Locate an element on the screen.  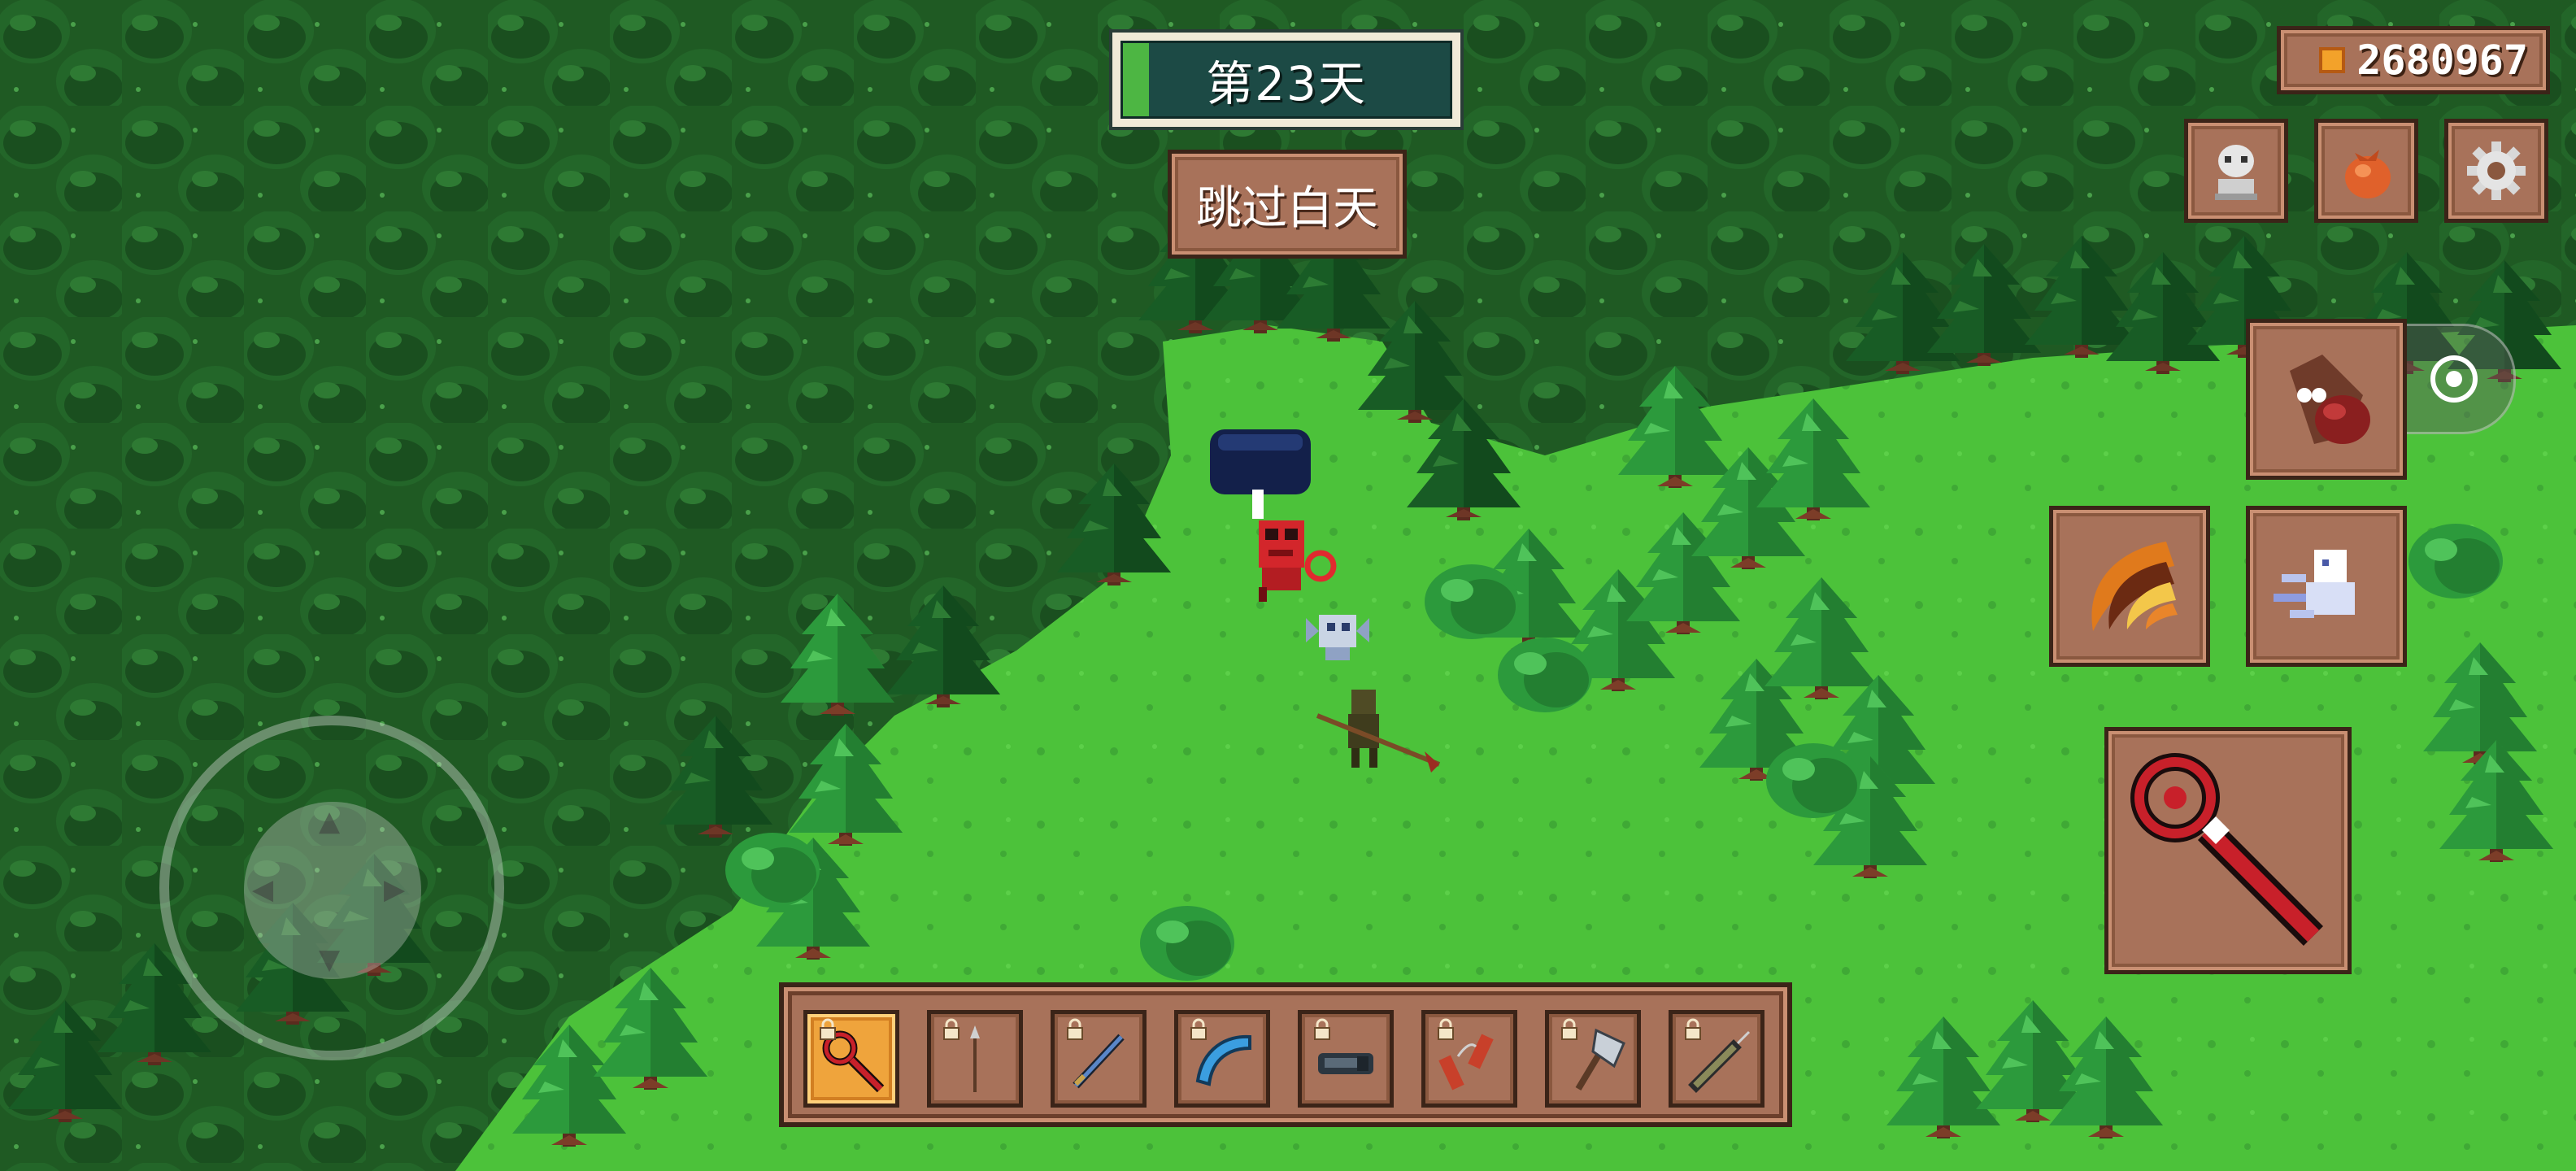
character-button is located at coordinates (2236, 171).